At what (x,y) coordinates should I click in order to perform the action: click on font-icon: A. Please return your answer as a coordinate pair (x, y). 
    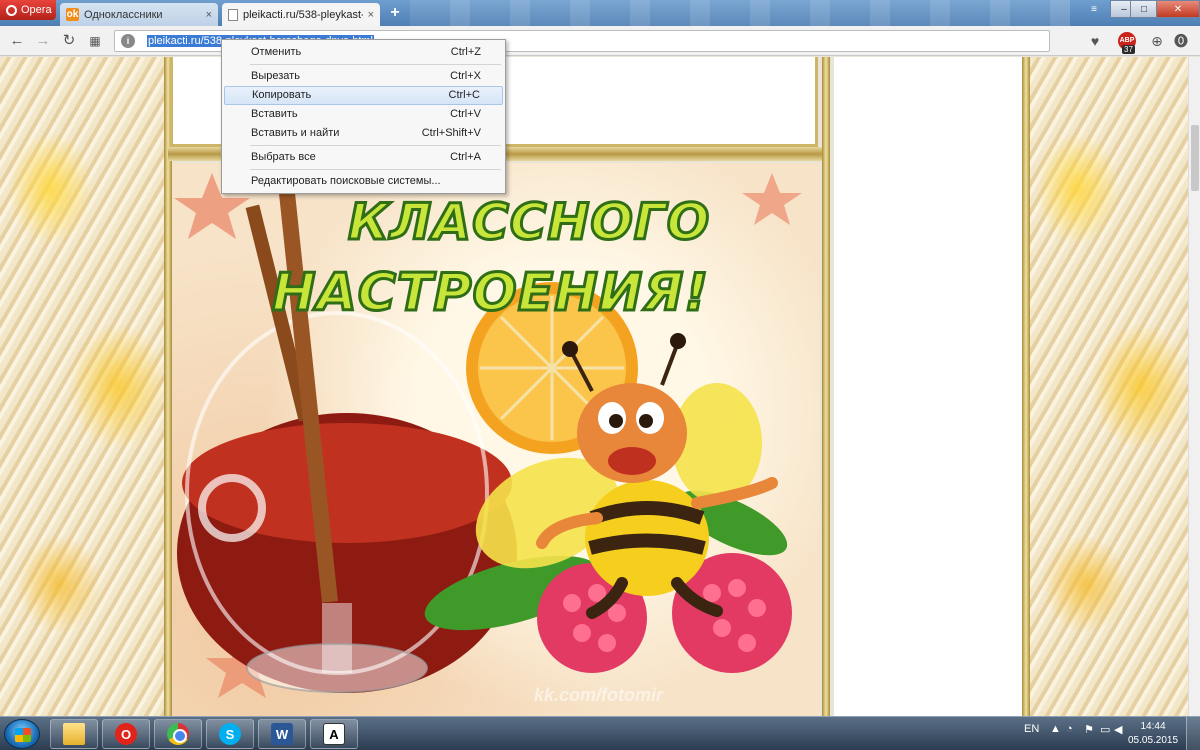
    Looking at the image, I should click on (334, 734).